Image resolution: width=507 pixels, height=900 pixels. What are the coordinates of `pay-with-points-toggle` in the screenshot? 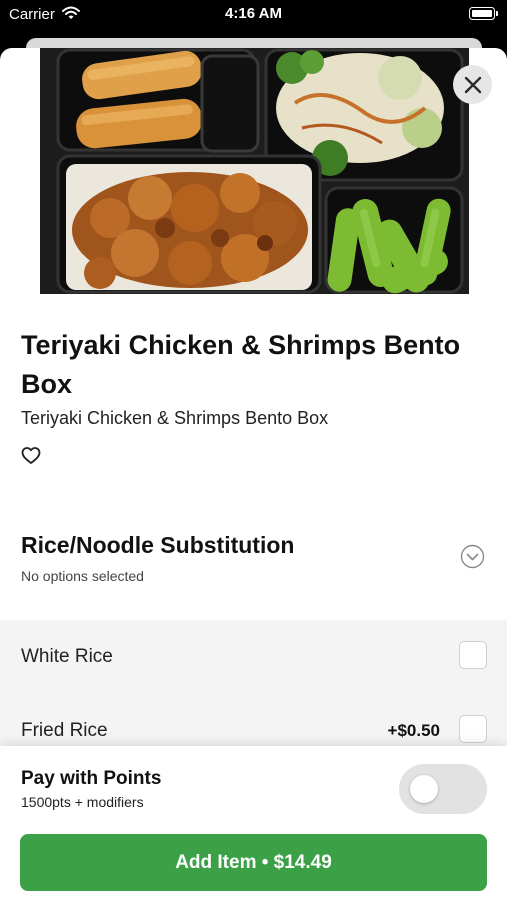 It's located at (443, 789).